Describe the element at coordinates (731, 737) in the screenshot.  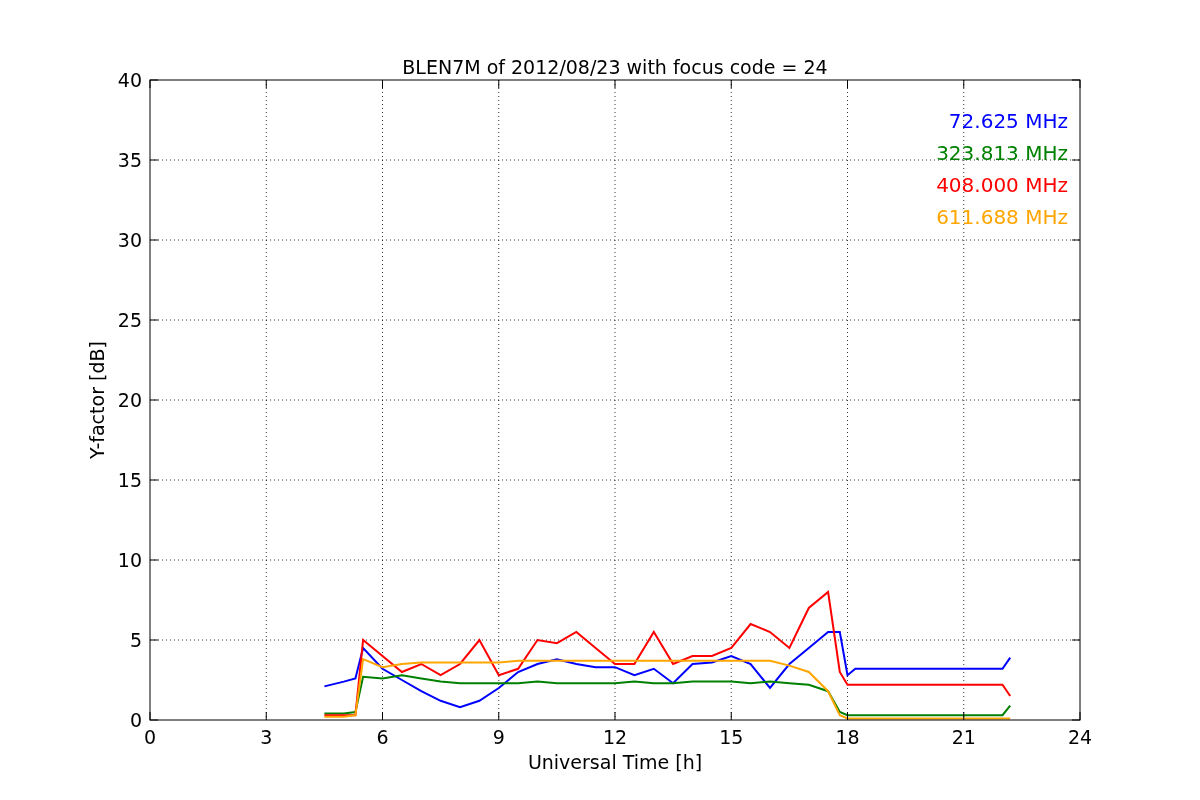
I see `x-tick-label: 15` at that location.